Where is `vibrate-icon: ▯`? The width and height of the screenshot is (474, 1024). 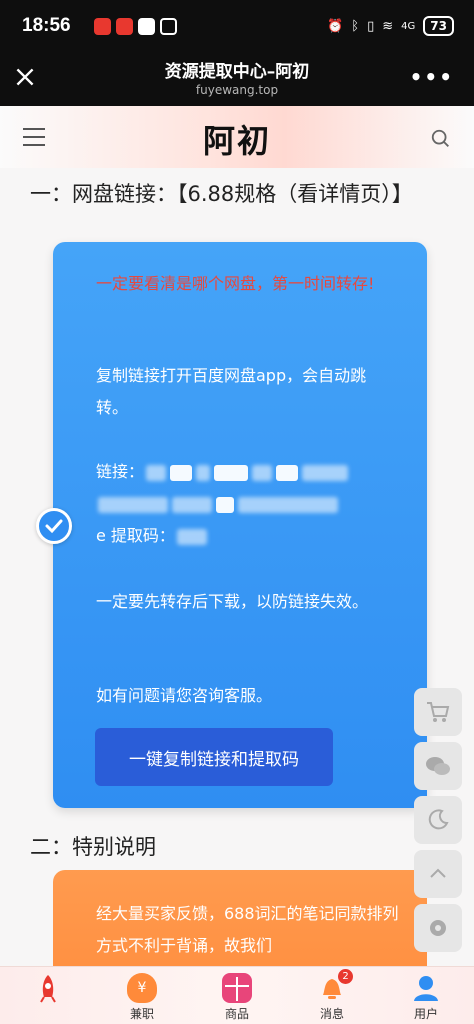 vibrate-icon: ▯ is located at coordinates (371, 26).